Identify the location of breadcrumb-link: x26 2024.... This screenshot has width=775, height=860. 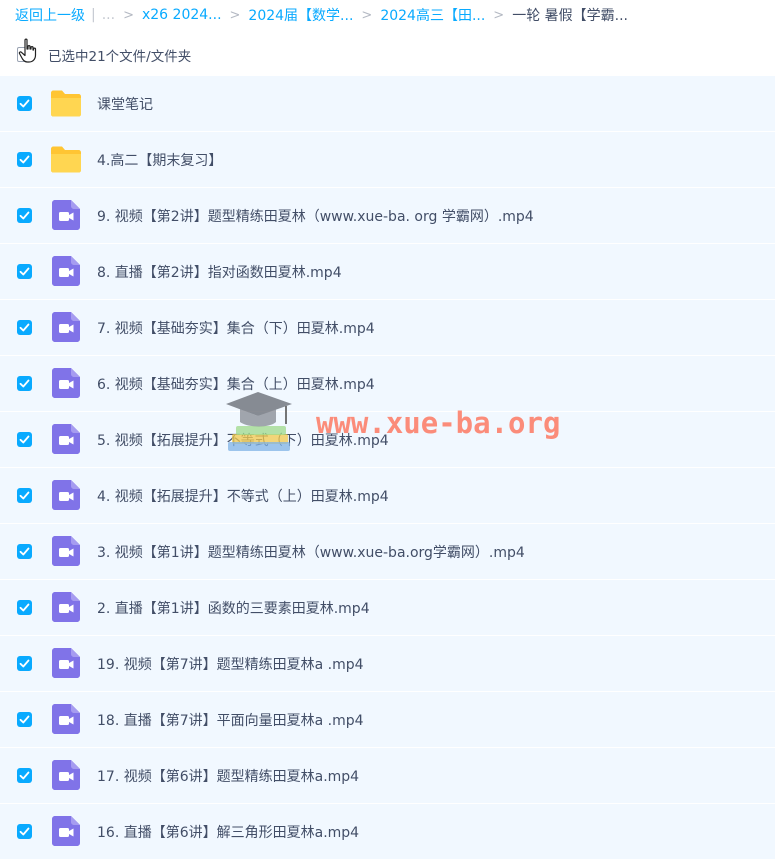
(182, 15).